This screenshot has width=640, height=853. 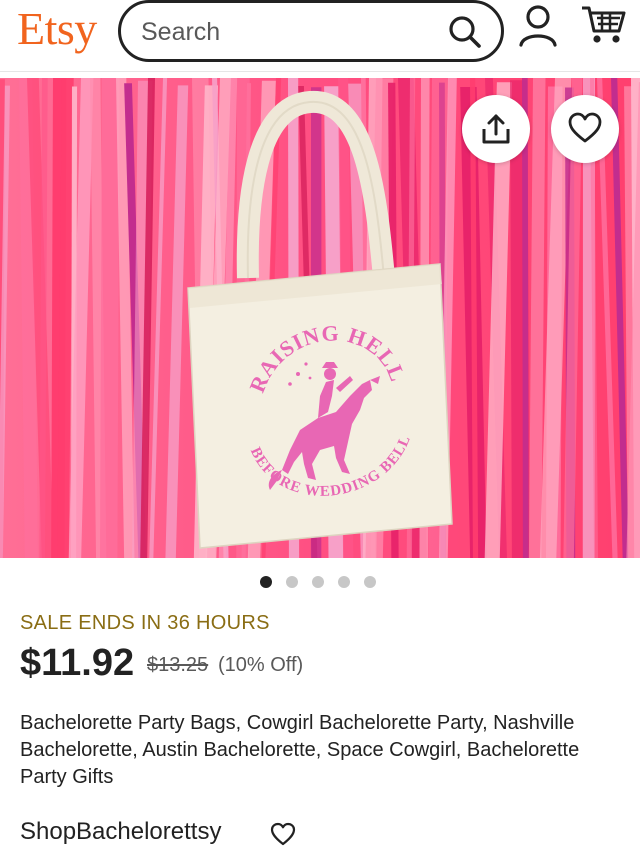 I want to click on etsy-logo: Etsy, so click(x=57, y=28).